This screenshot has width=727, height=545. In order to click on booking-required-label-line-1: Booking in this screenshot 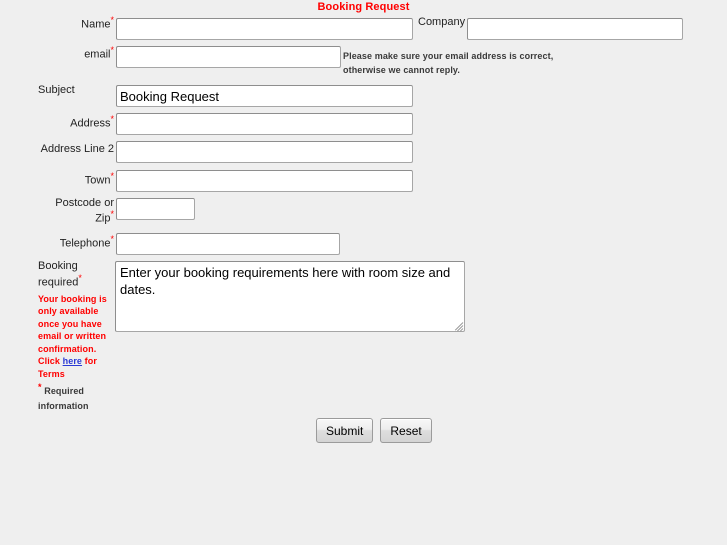, I will do `click(58, 266)`.